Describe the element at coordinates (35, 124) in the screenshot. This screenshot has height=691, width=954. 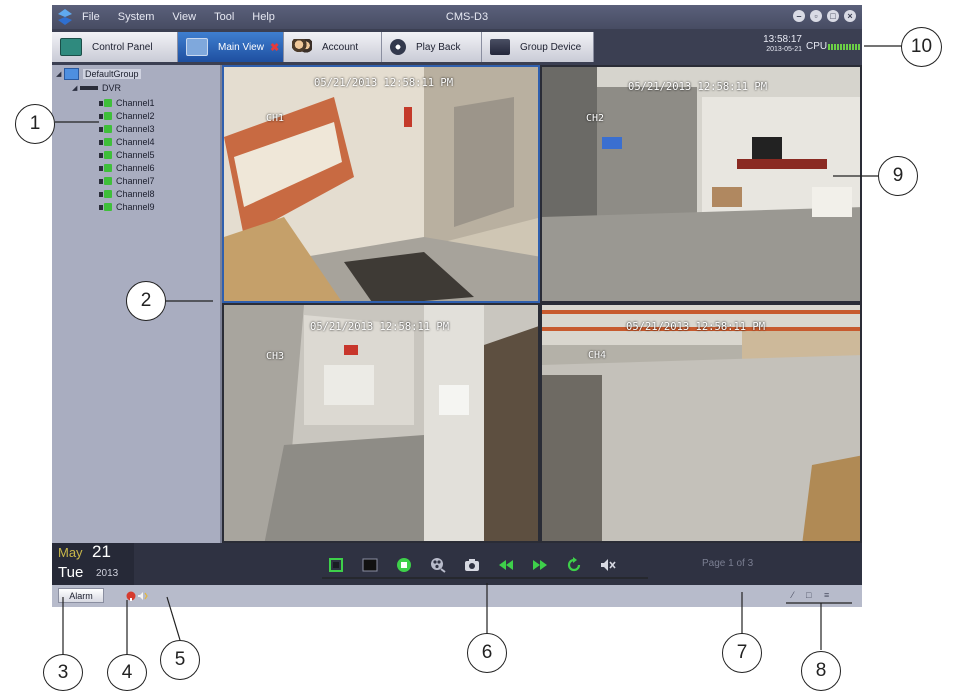
I see `callout-1: 1` at that location.